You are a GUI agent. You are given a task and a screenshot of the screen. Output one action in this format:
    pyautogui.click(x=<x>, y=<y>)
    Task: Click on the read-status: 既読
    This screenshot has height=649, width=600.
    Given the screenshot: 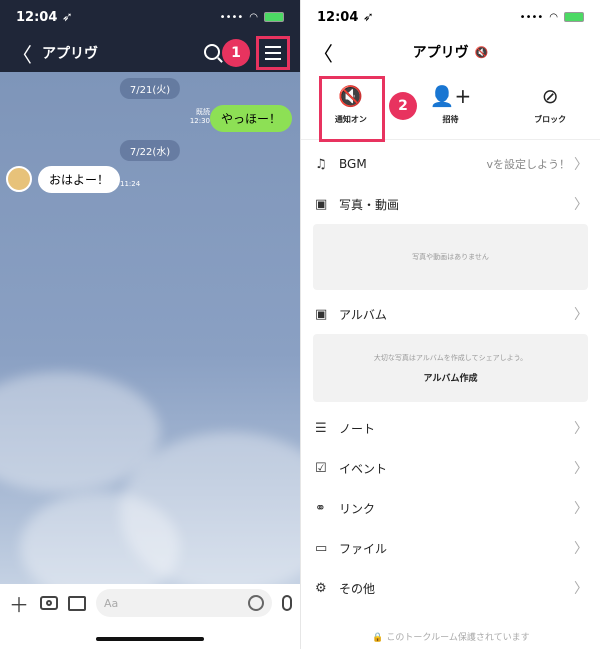 What is the action you would take?
    pyautogui.click(x=203, y=112)
    